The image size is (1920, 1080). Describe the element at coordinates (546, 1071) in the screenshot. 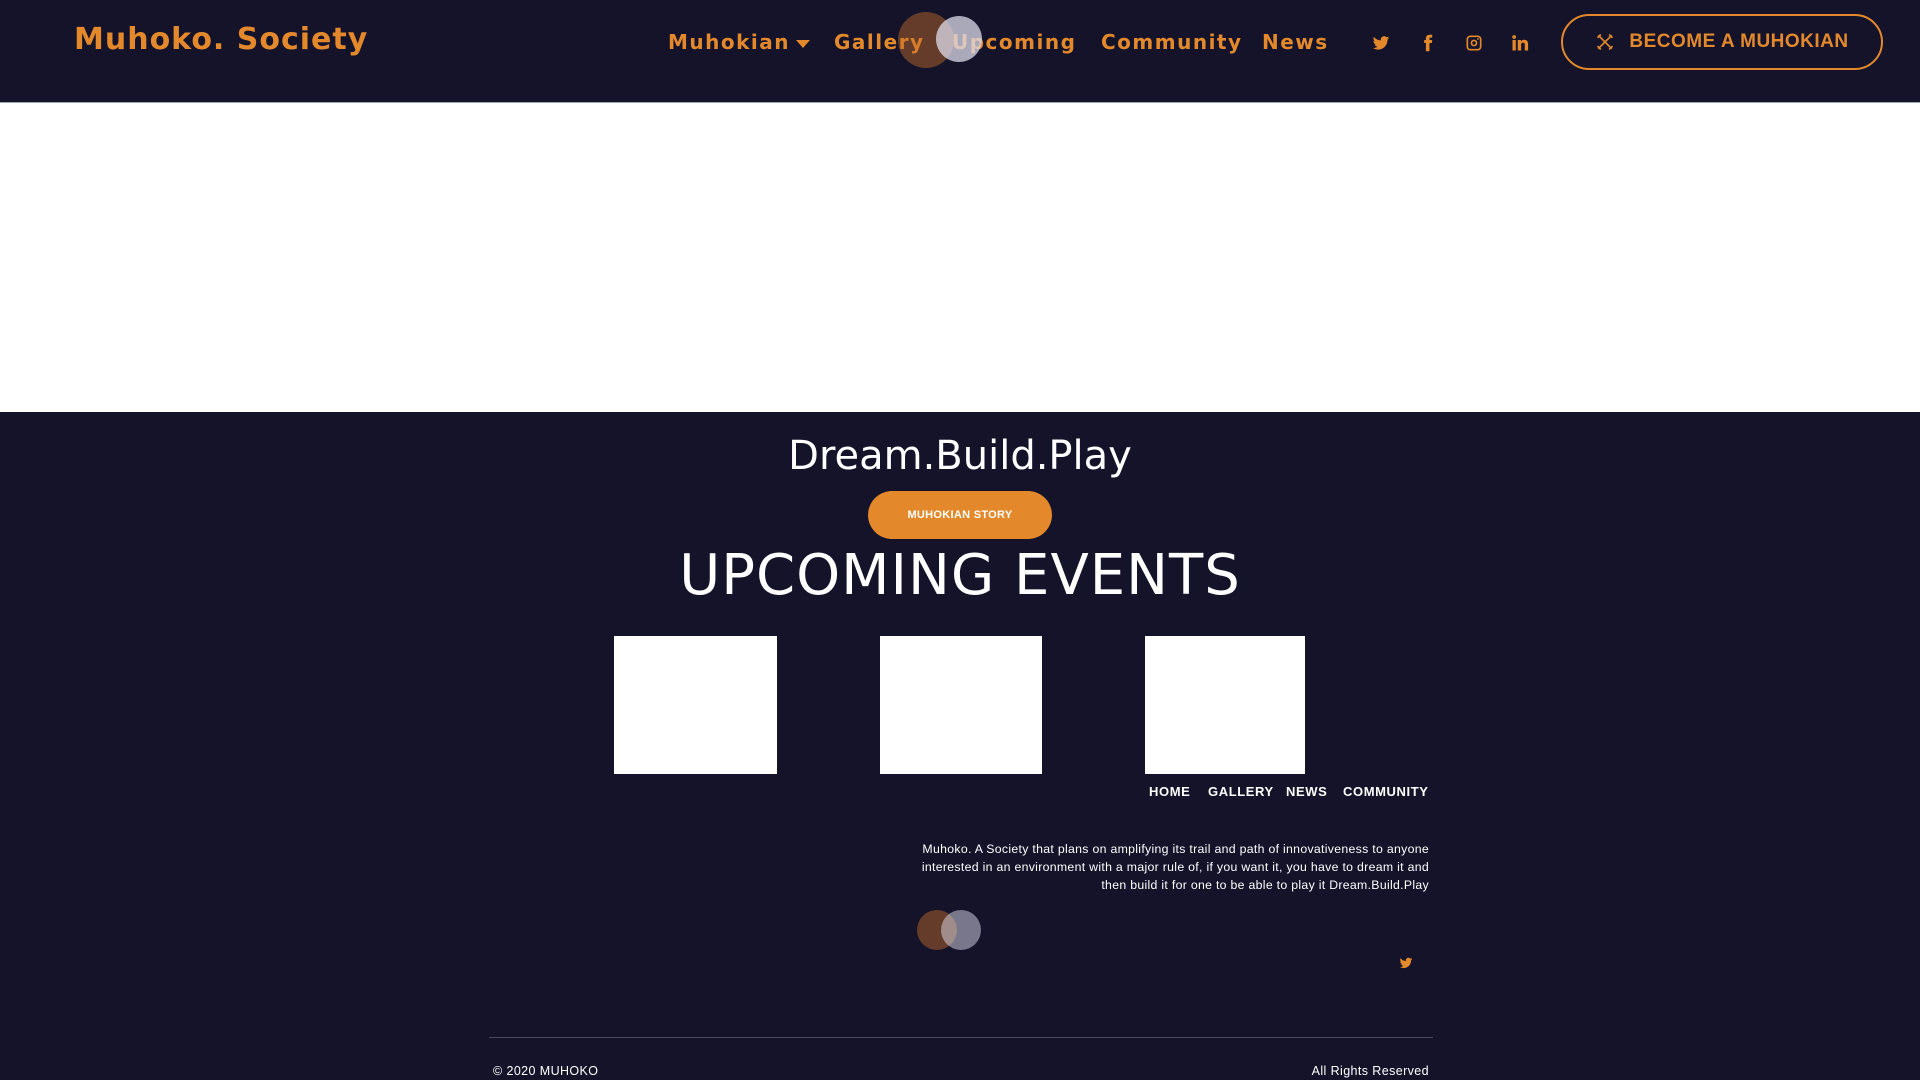

I see `copyright-text: © 2020 MUHOKO` at that location.